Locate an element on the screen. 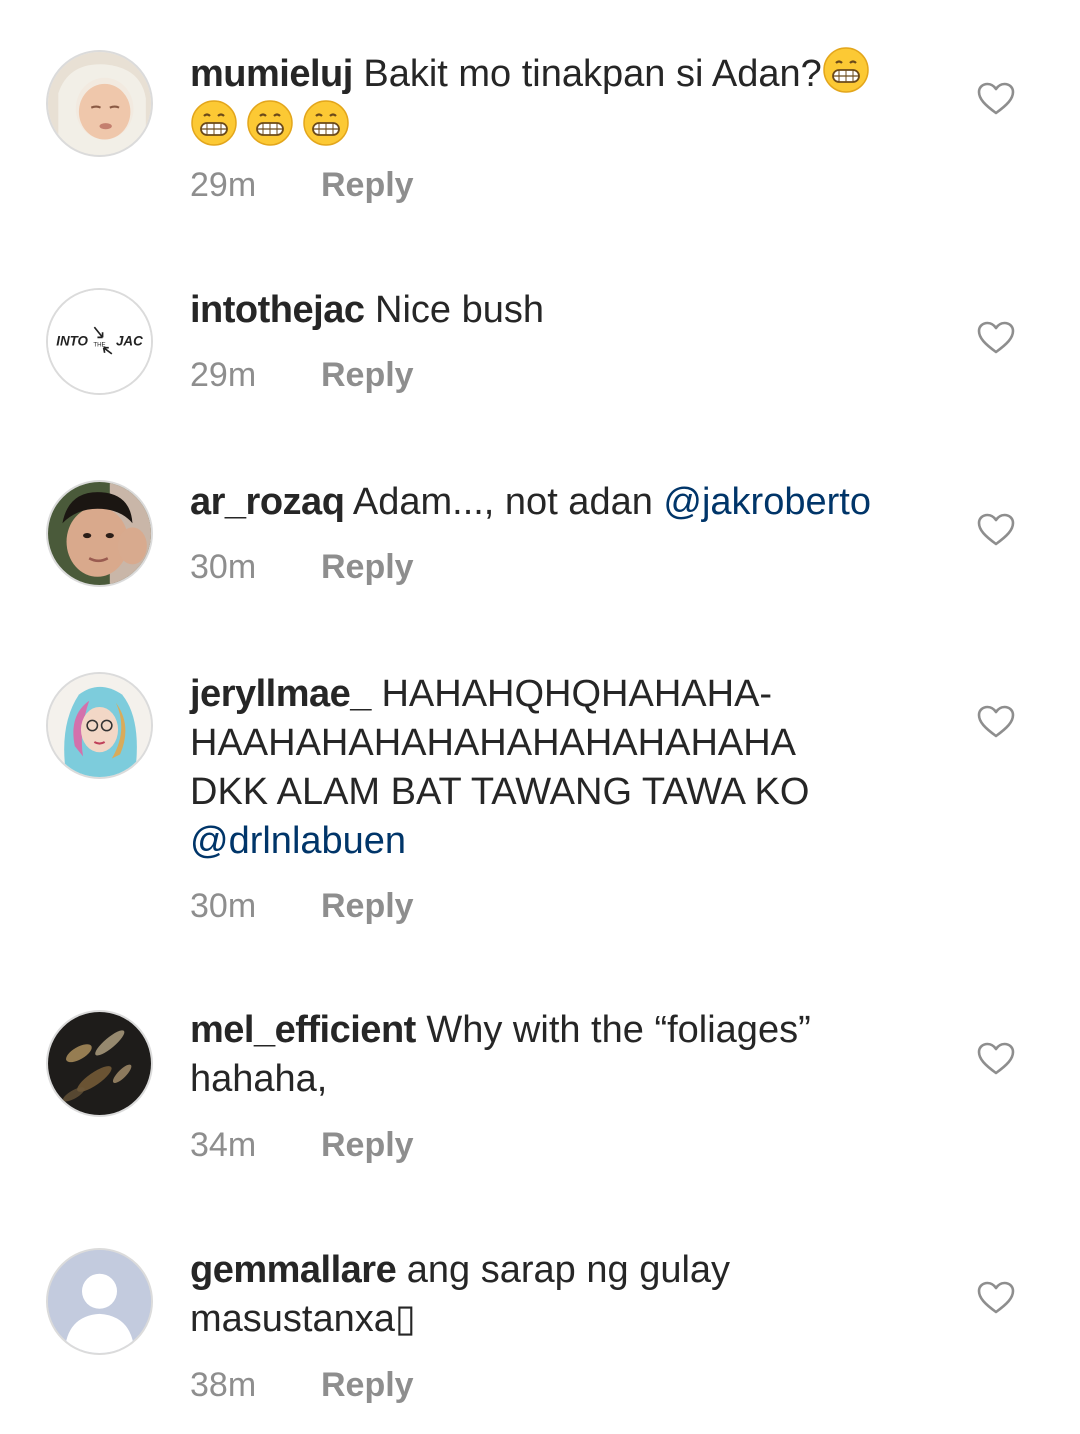 The height and width of the screenshot is (1434, 1080). comment-body: Bakit mo tinakpan si Adan? is located at coordinates (587, 74).